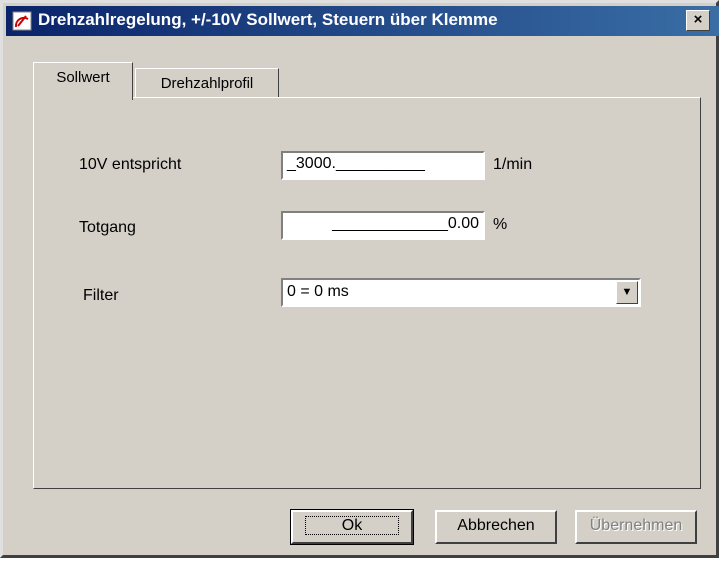  I want to click on tab-drehzahlprofil: Drehzahlprofil, so click(207, 83).